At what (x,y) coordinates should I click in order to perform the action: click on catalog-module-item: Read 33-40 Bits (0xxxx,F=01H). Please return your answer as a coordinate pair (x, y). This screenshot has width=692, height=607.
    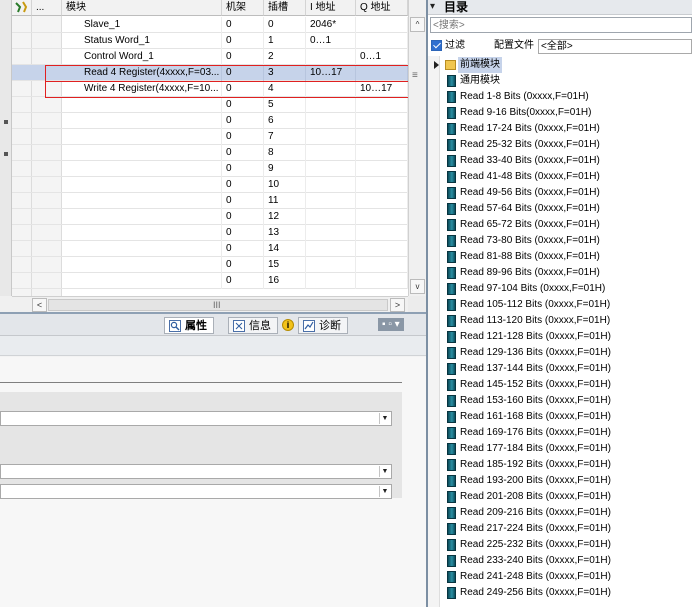
    Looking at the image, I should click on (560, 161).